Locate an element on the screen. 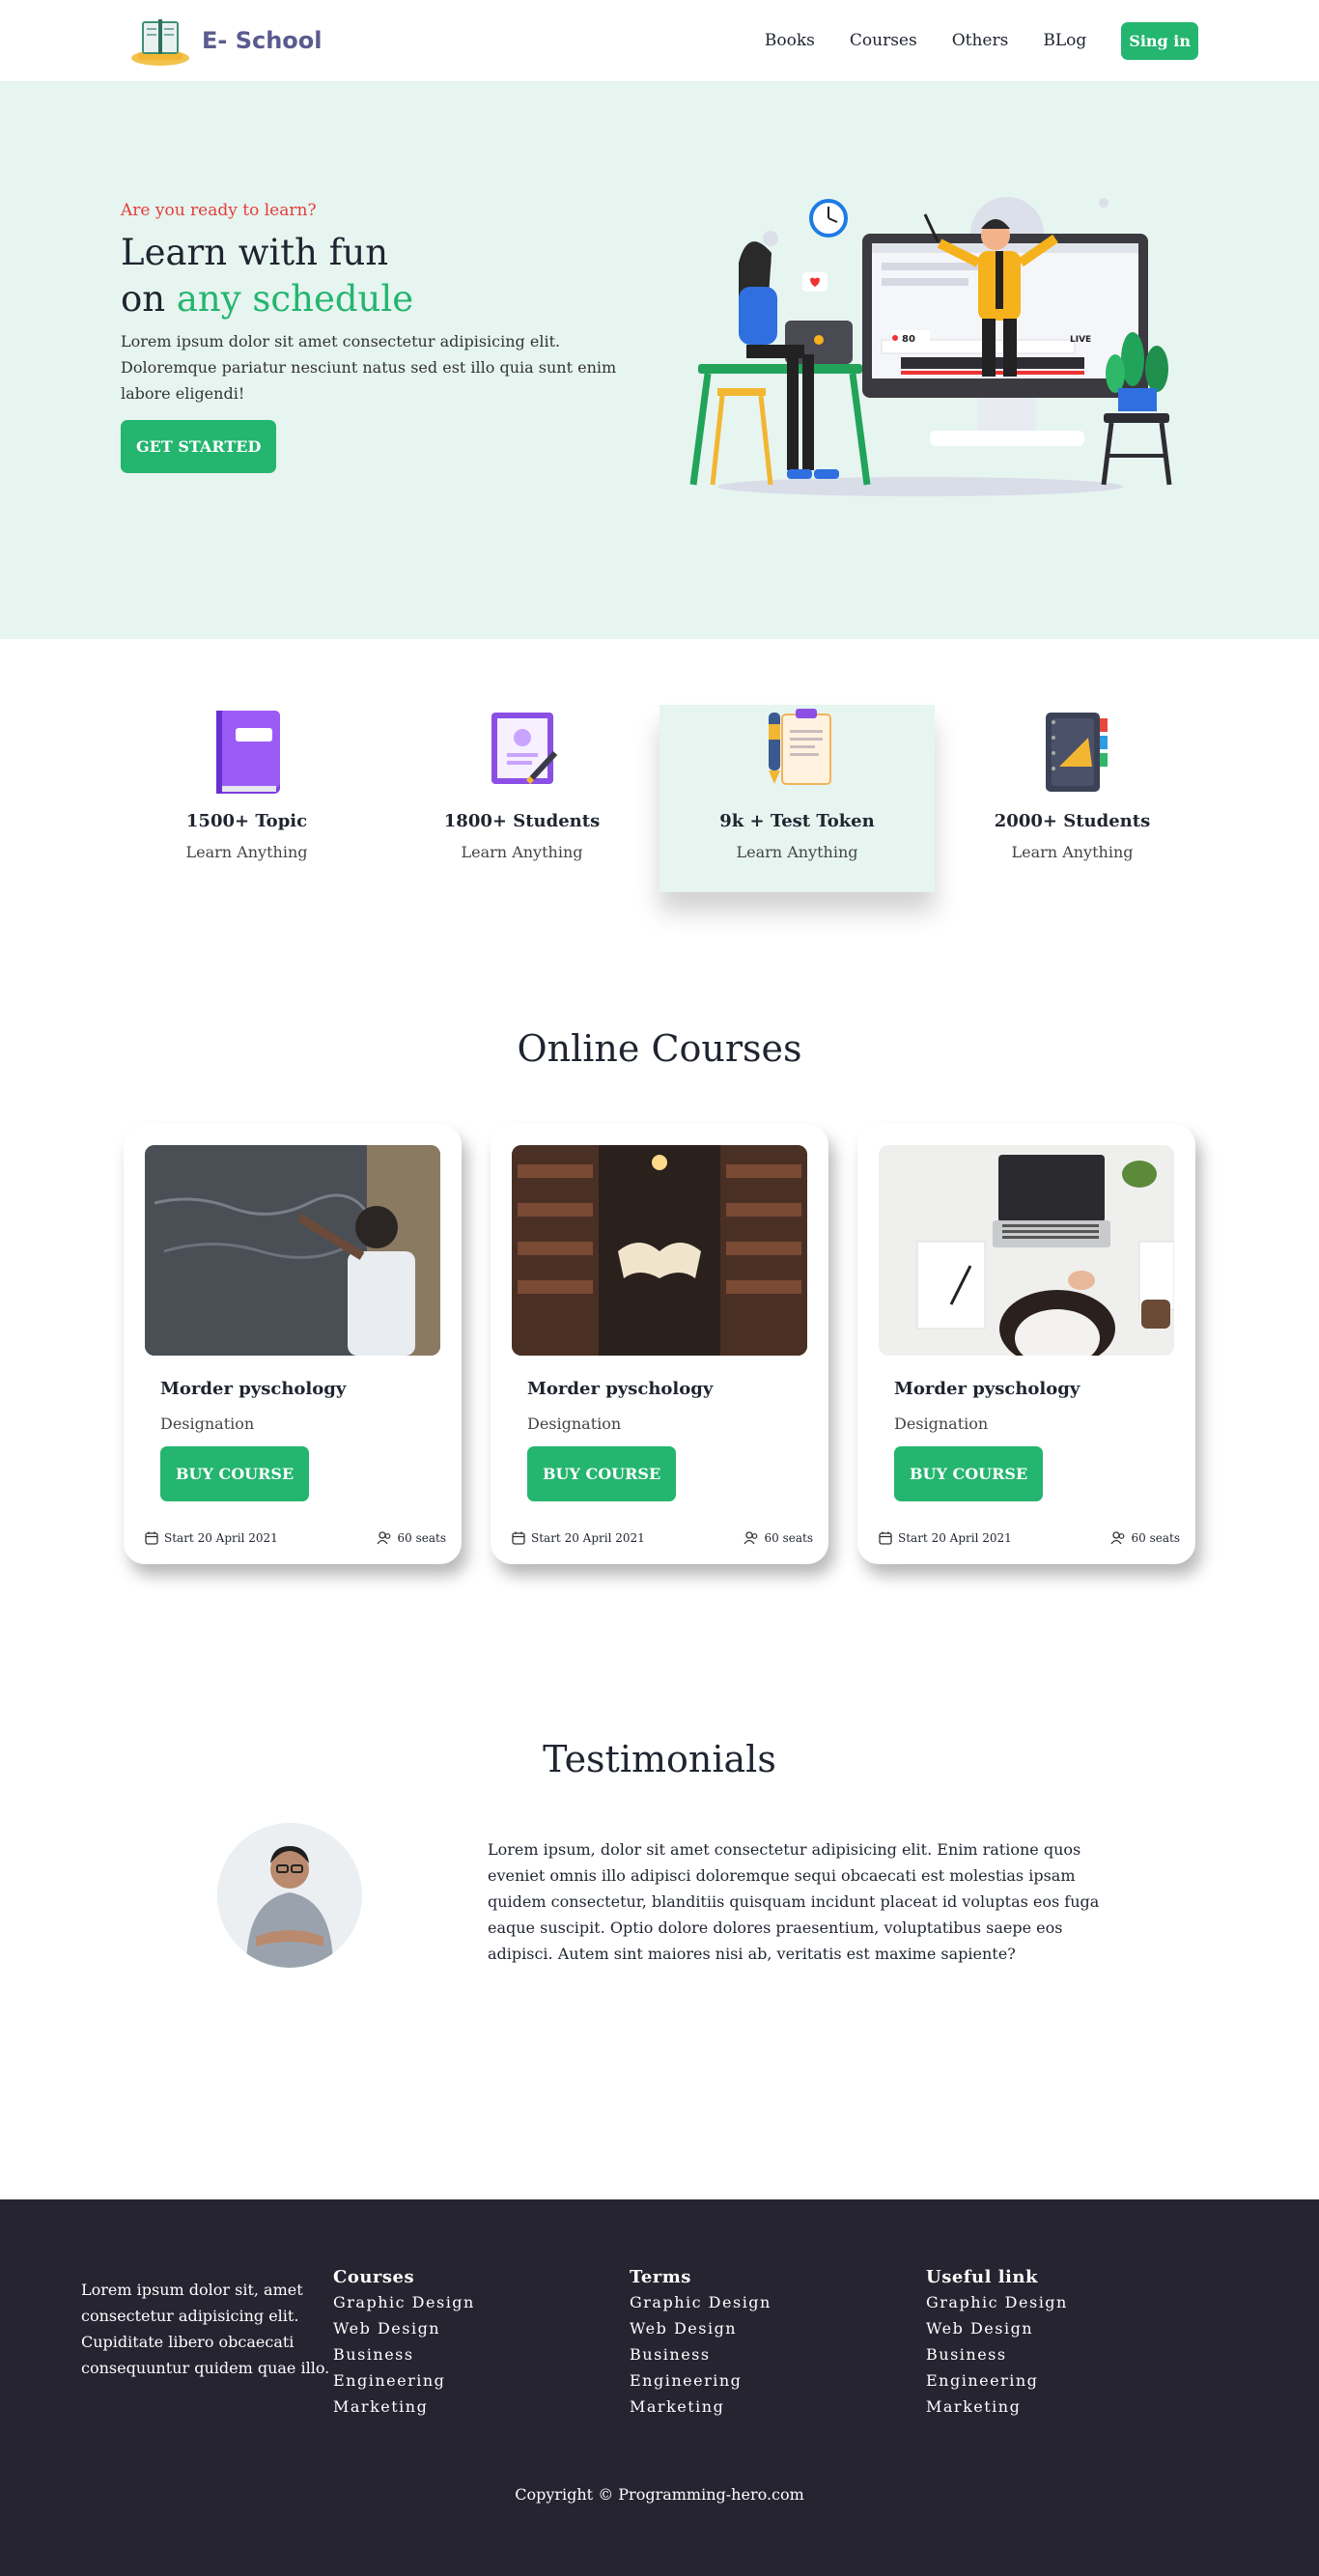 The width and height of the screenshot is (1319, 2576). certificate-icon is located at coordinates (522, 753).